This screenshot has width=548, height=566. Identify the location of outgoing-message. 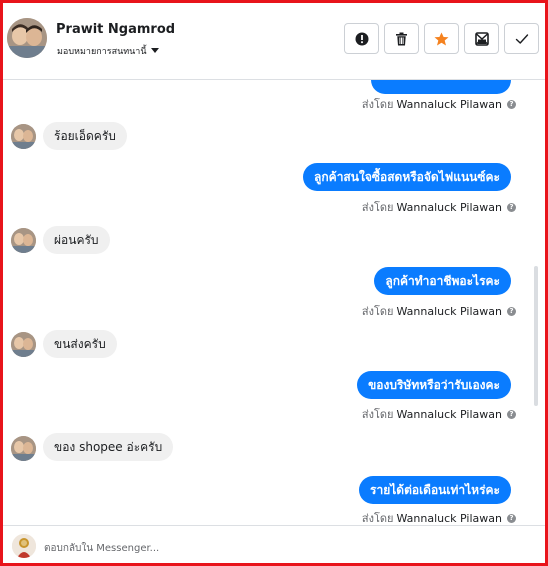
(441, 87).